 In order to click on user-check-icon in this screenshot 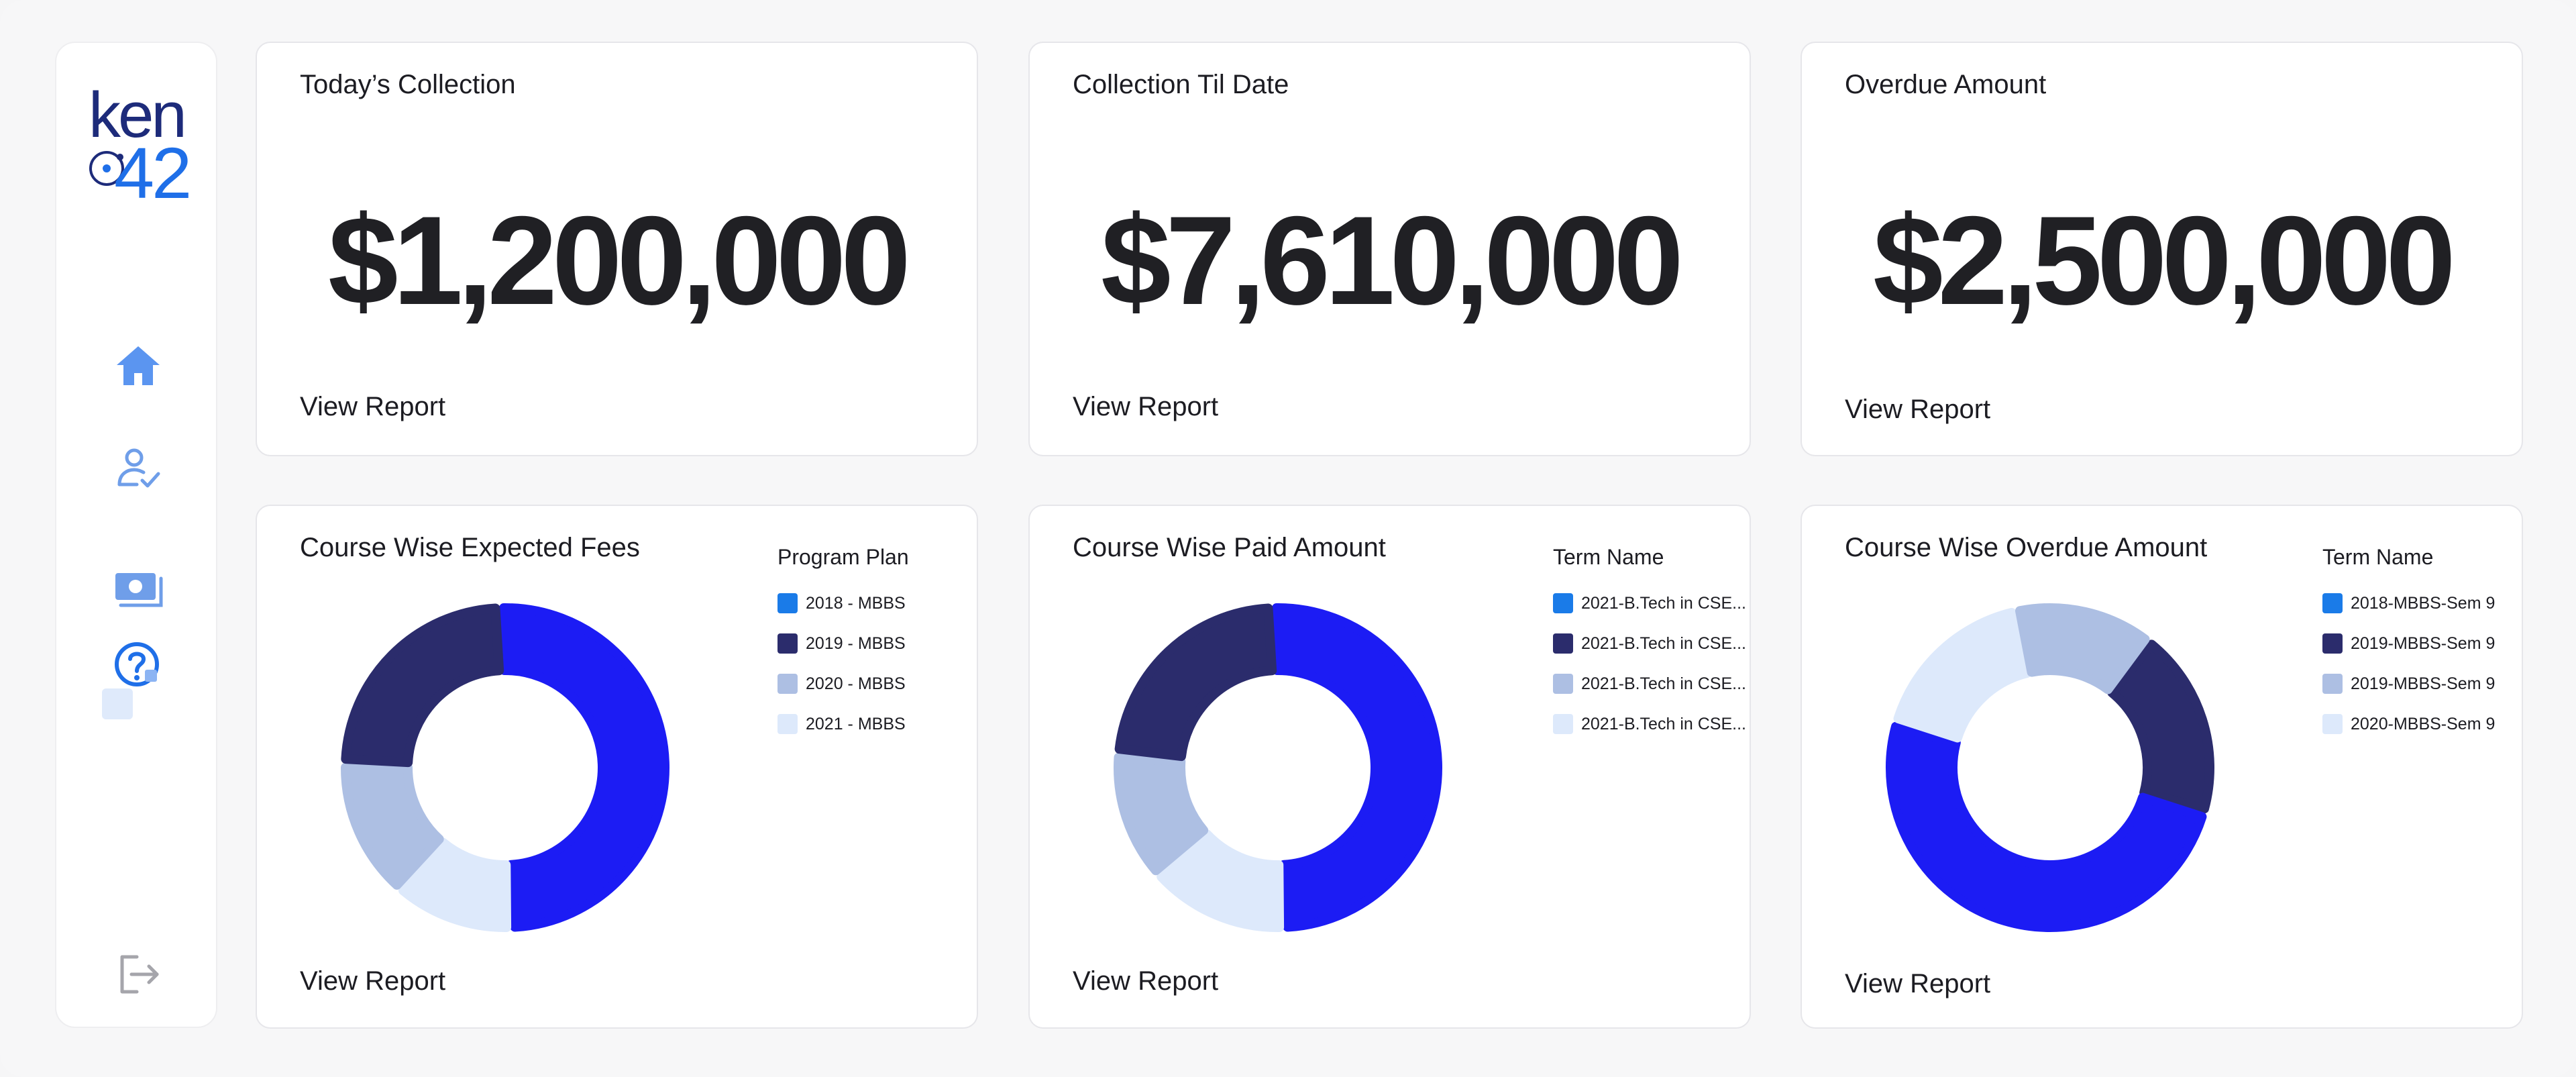, I will do `click(138, 468)`.